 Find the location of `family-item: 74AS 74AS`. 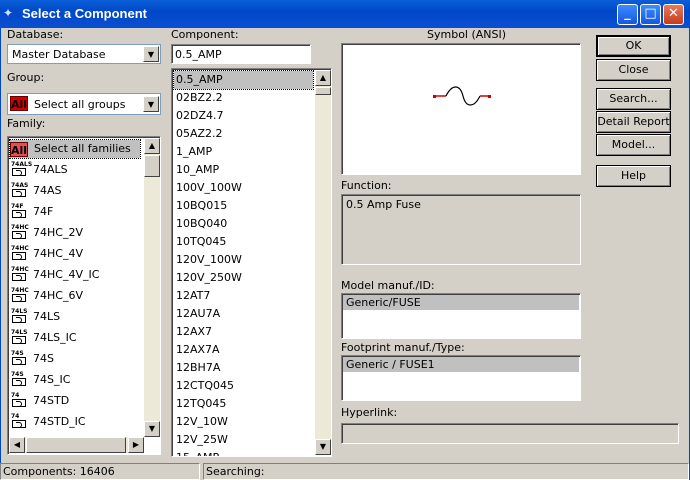

family-item: 74AS 74AS is located at coordinates (75, 191).